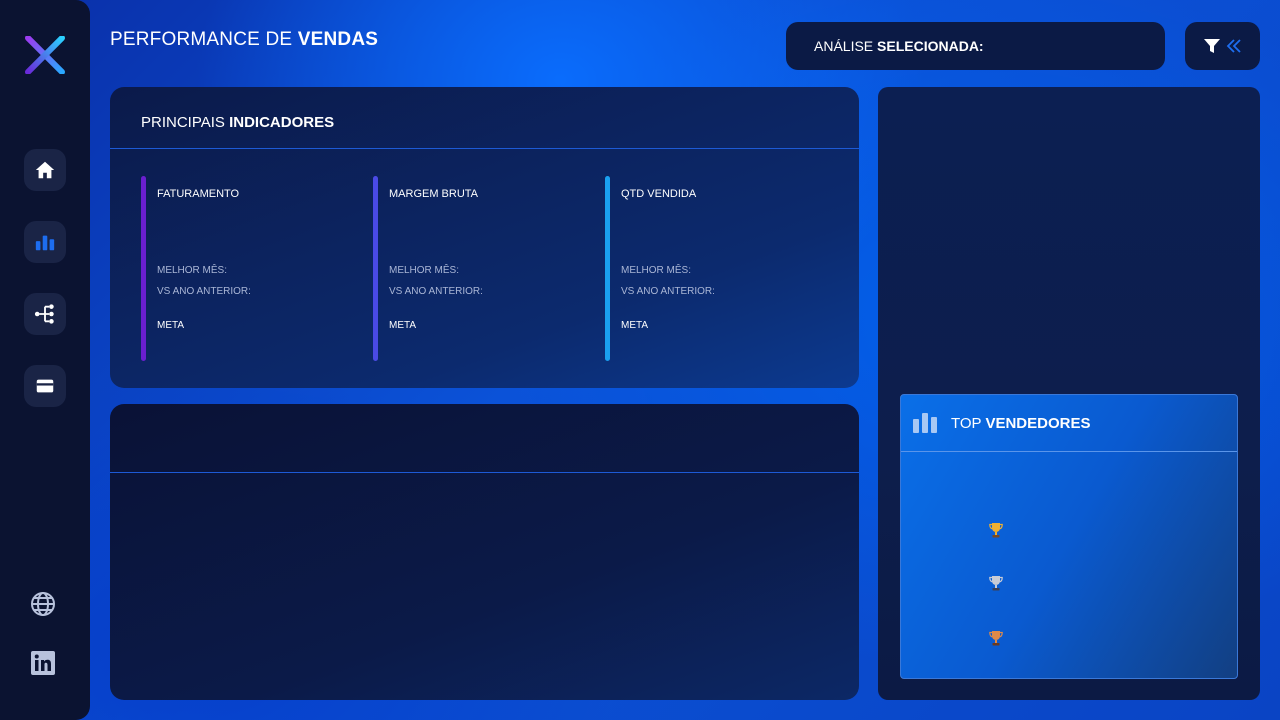  Describe the element at coordinates (996, 530) in the screenshot. I see `gold-trophy-icon` at that location.